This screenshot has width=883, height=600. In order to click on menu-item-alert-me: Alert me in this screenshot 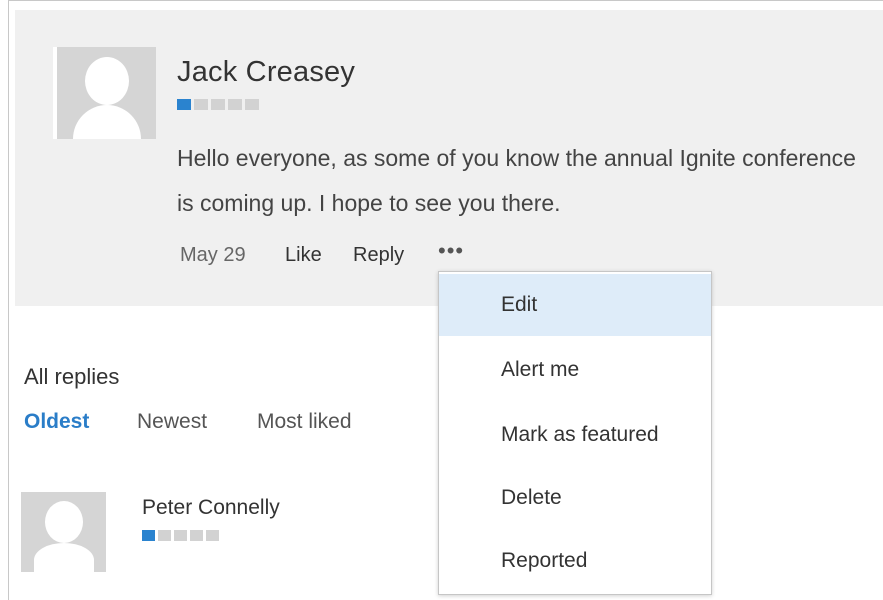, I will do `click(575, 370)`.